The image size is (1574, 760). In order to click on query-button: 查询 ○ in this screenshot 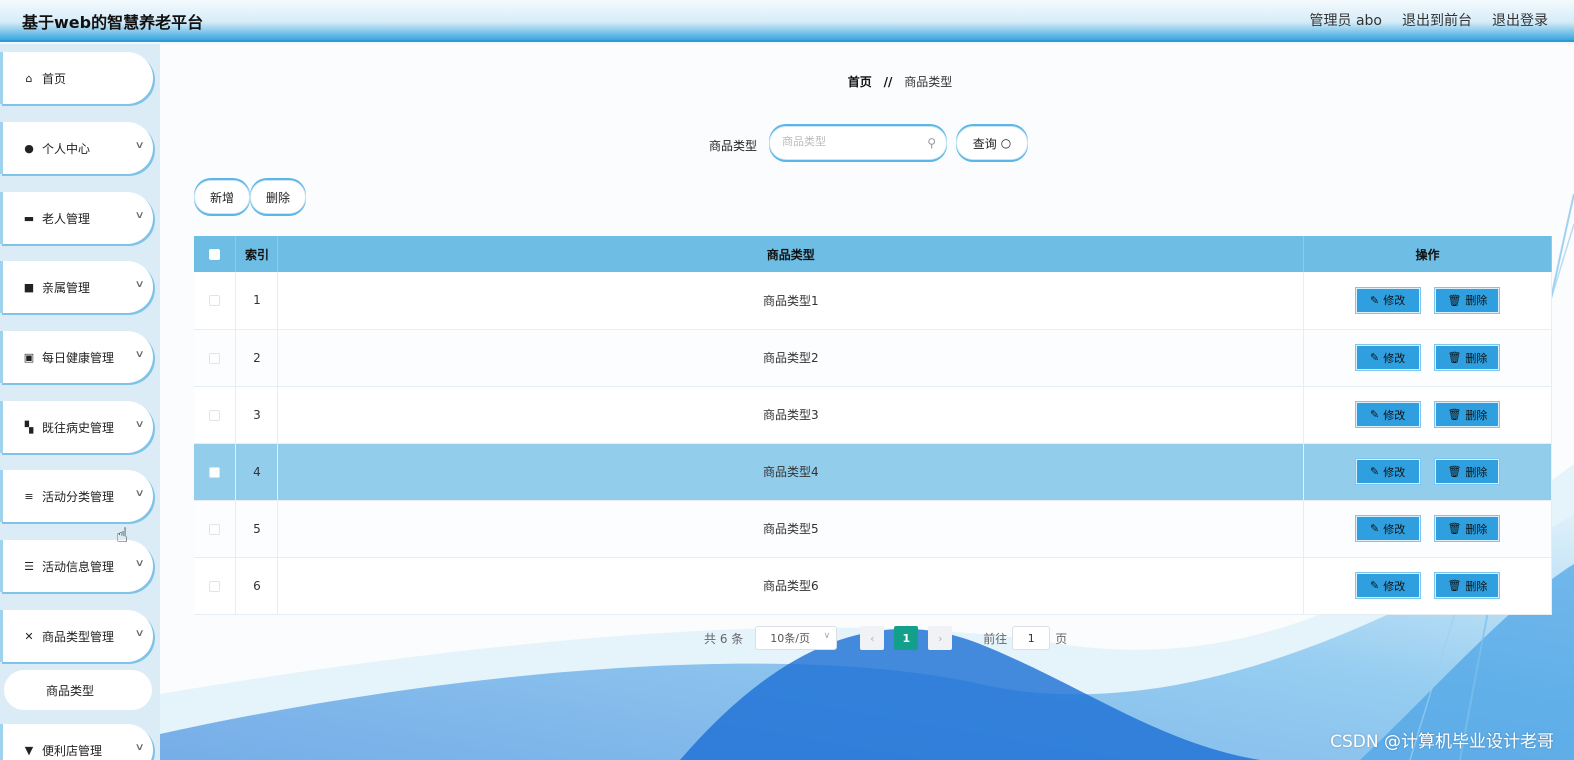, I will do `click(992, 143)`.